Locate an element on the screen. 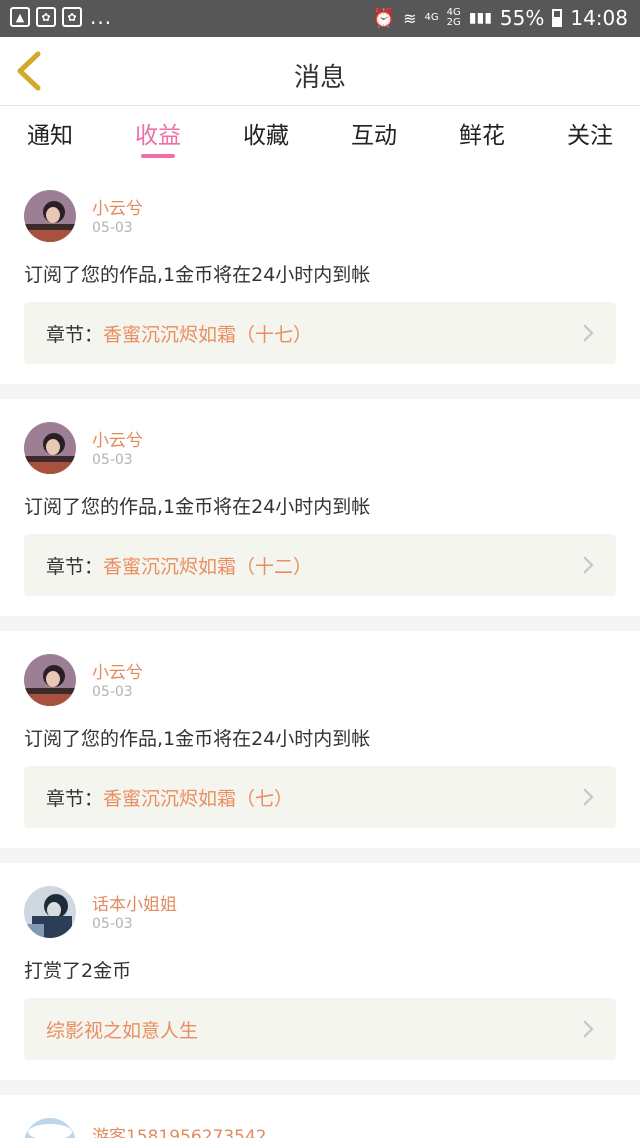  work-link: 综影视之如意人生 is located at coordinates (320, 1029).